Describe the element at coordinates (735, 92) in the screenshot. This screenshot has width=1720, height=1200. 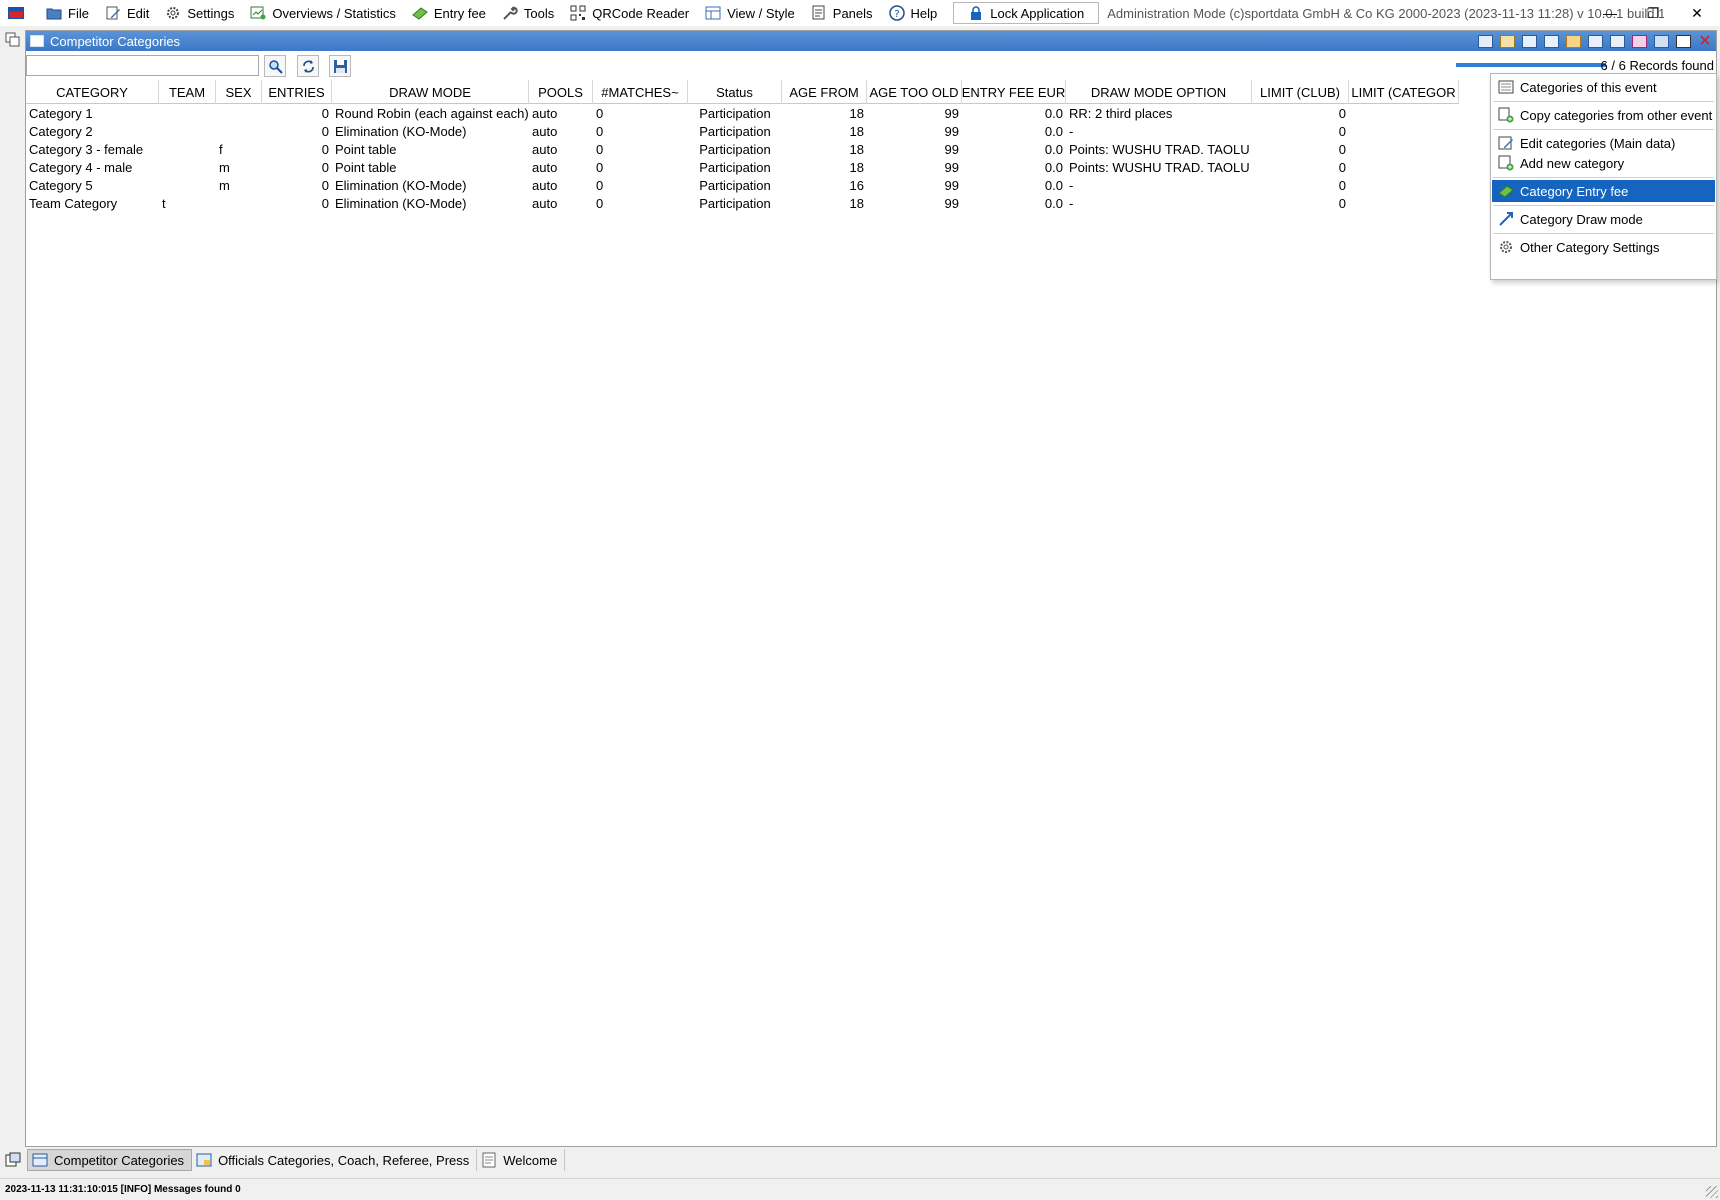
I see `column-header: Status` at that location.